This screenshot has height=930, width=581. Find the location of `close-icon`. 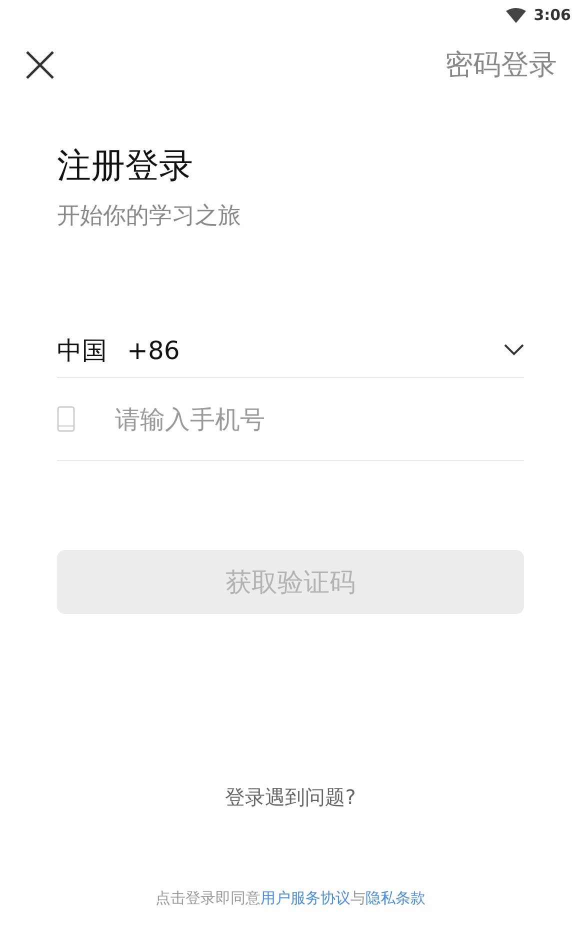

close-icon is located at coordinates (40, 65).